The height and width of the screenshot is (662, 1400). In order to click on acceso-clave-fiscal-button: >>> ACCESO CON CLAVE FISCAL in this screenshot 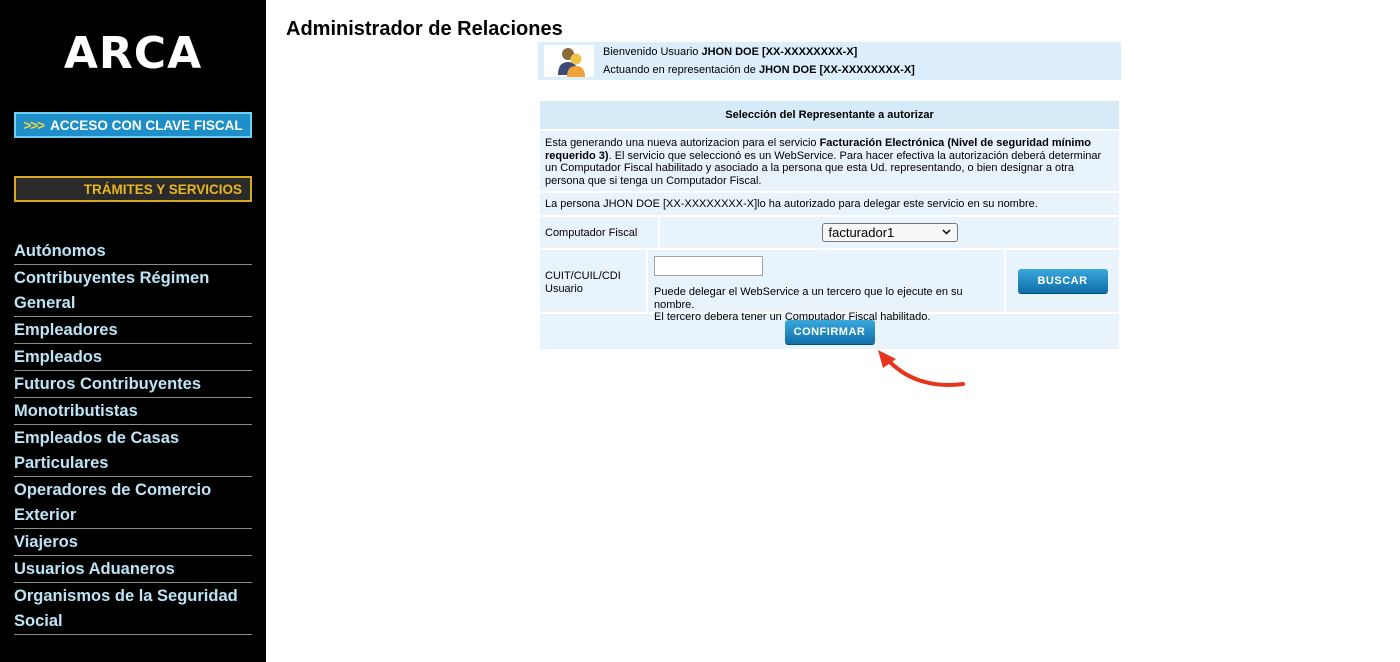, I will do `click(133, 125)`.